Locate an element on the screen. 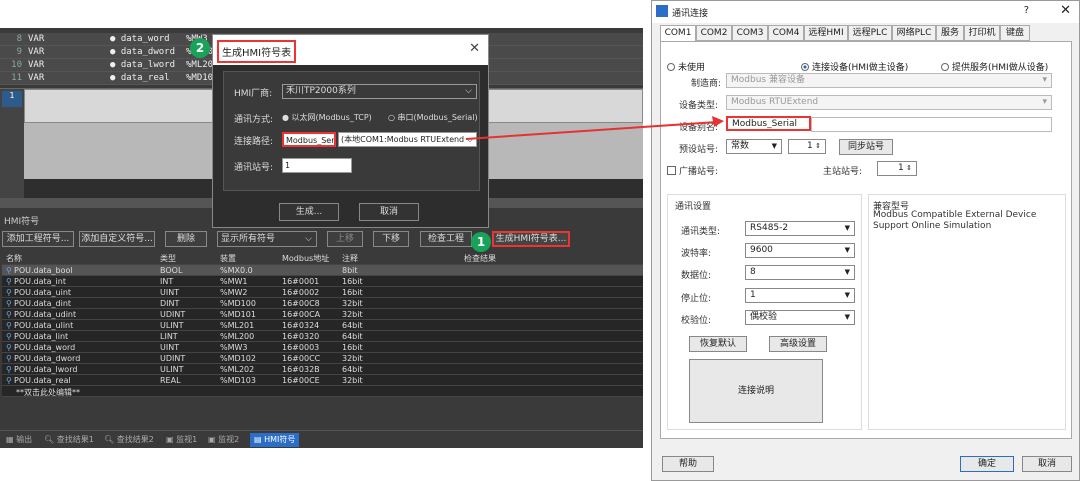 The height and width of the screenshot is (481, 1080). baud-select: 9600 ▼ is located at coordinates (800, 250).